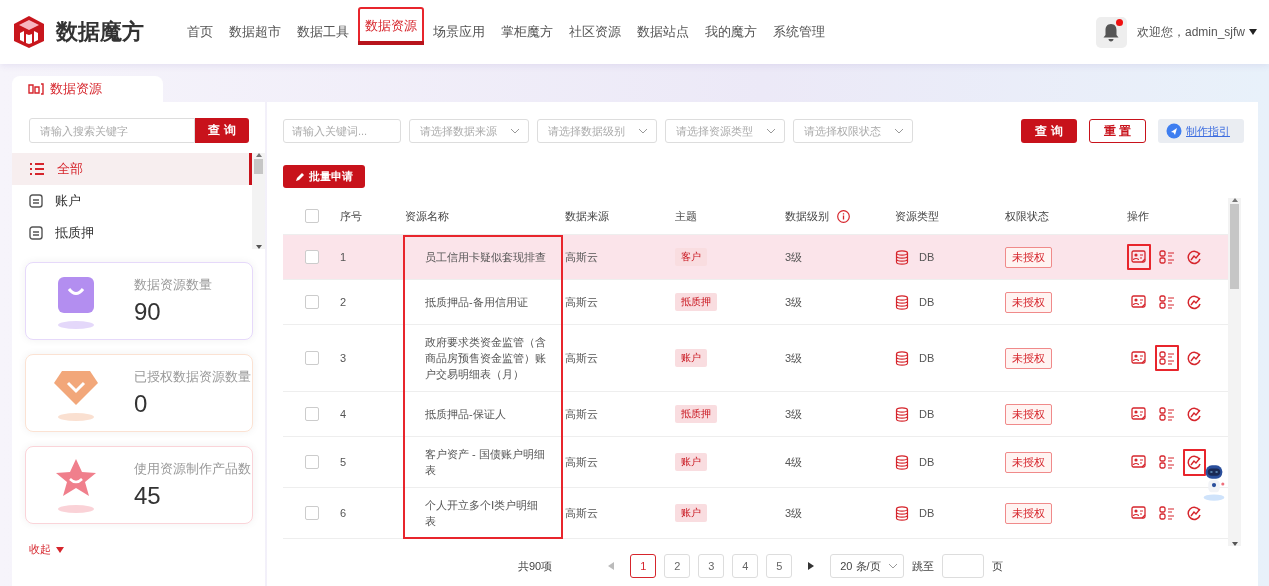 This screenshot has height=586, width=1269. Describe the element at coordinates (1049, 131) in the screenshot. I see `query-button: 查 询` at that location.